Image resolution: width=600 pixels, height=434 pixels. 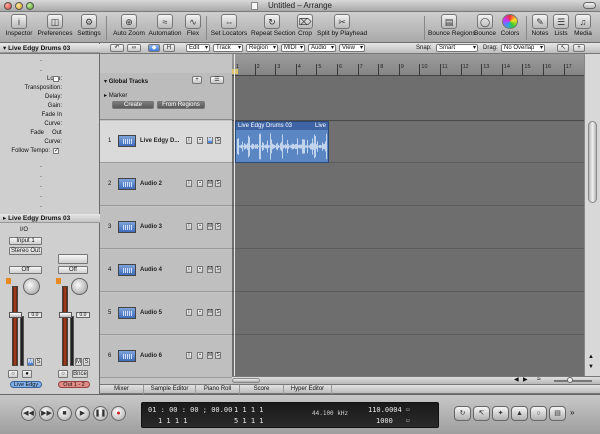 I want to click on automation-button: ≈ Automation, so click(x=165, y=25).